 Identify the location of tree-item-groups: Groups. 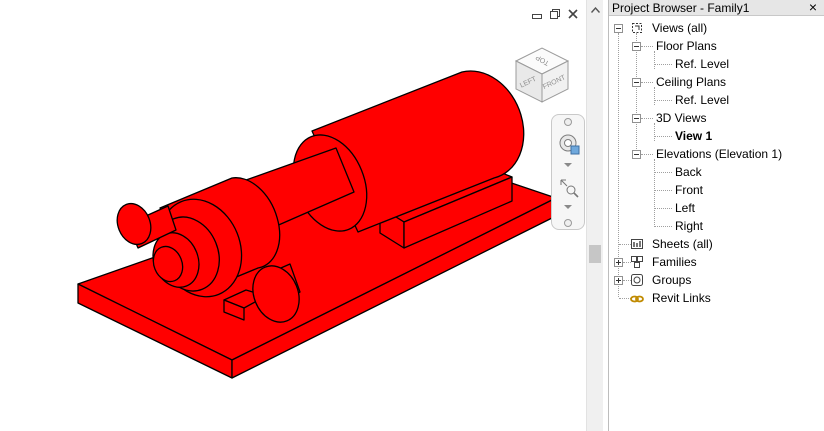
(671, 280).